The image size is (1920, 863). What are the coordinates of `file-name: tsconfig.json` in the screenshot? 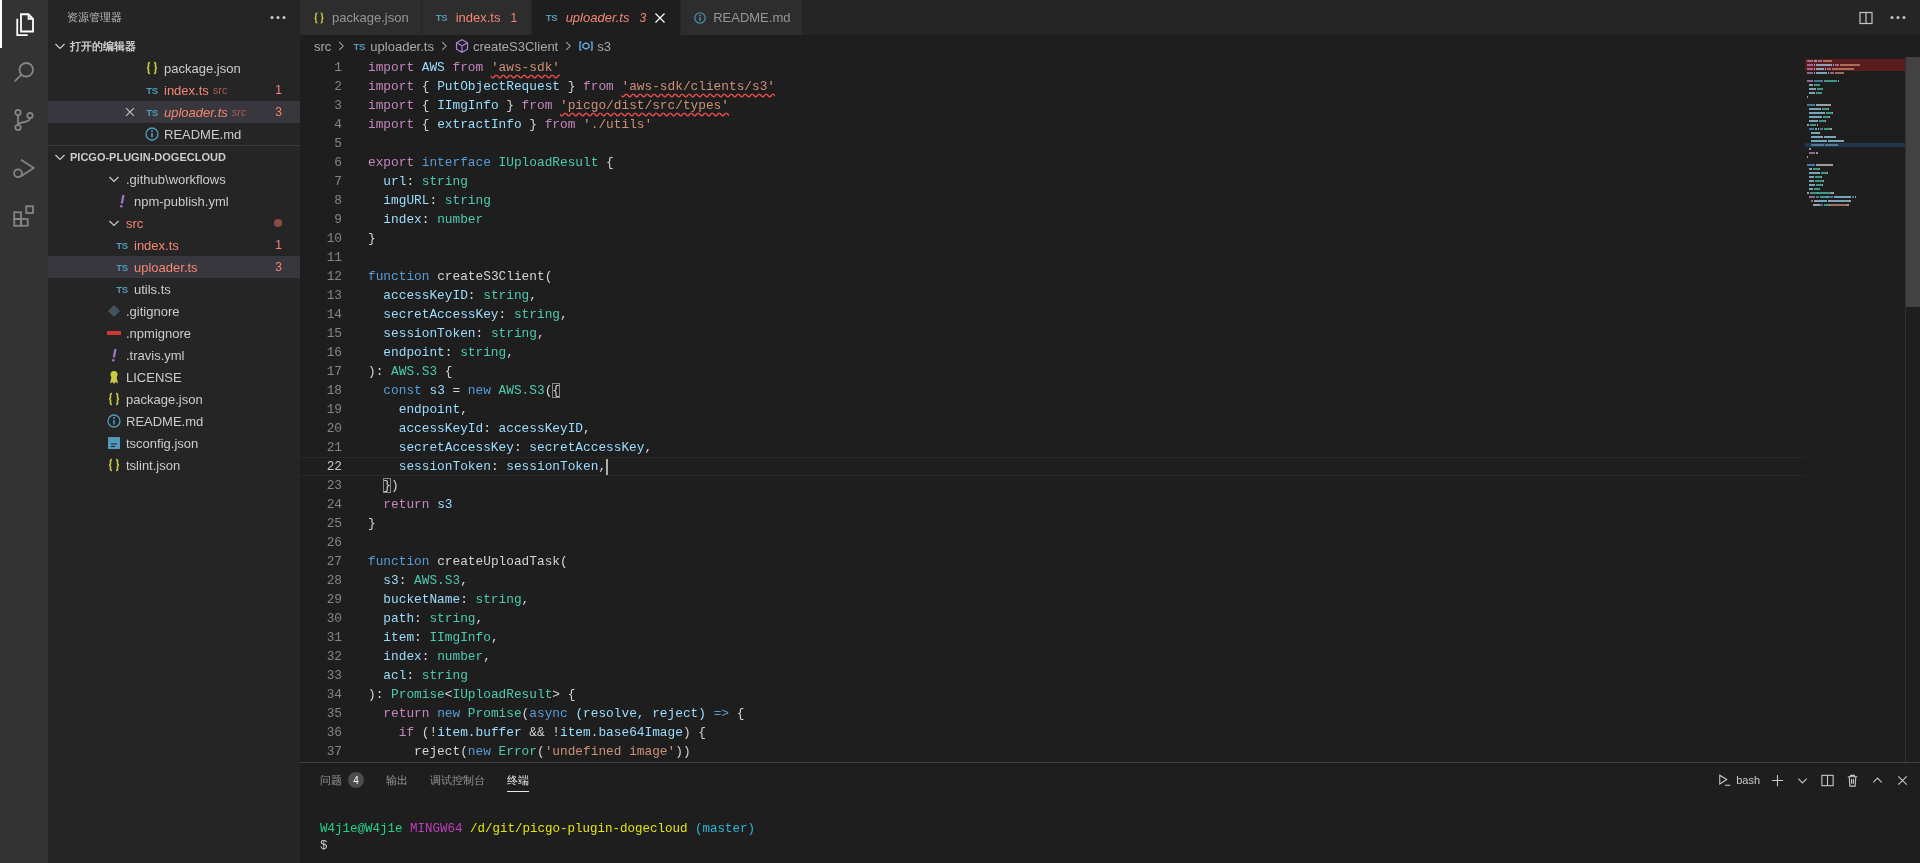 It's located at (162, 443).